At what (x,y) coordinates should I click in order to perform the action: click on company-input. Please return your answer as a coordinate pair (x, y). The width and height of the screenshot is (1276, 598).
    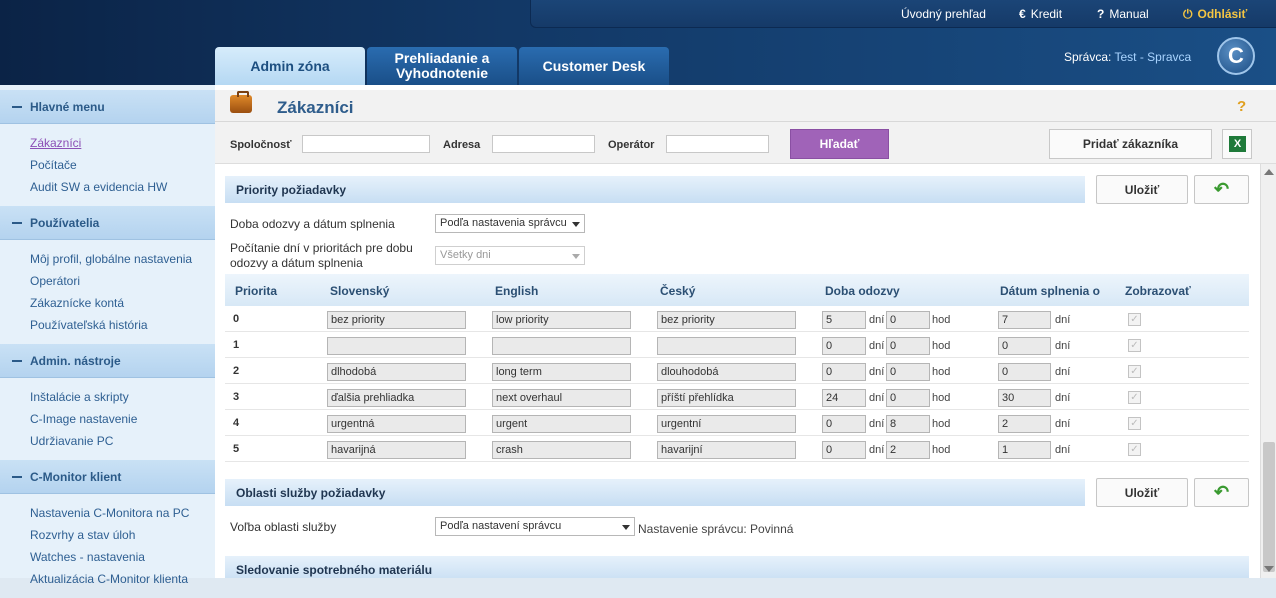
    Looking at the image, I should click on (366, 144).